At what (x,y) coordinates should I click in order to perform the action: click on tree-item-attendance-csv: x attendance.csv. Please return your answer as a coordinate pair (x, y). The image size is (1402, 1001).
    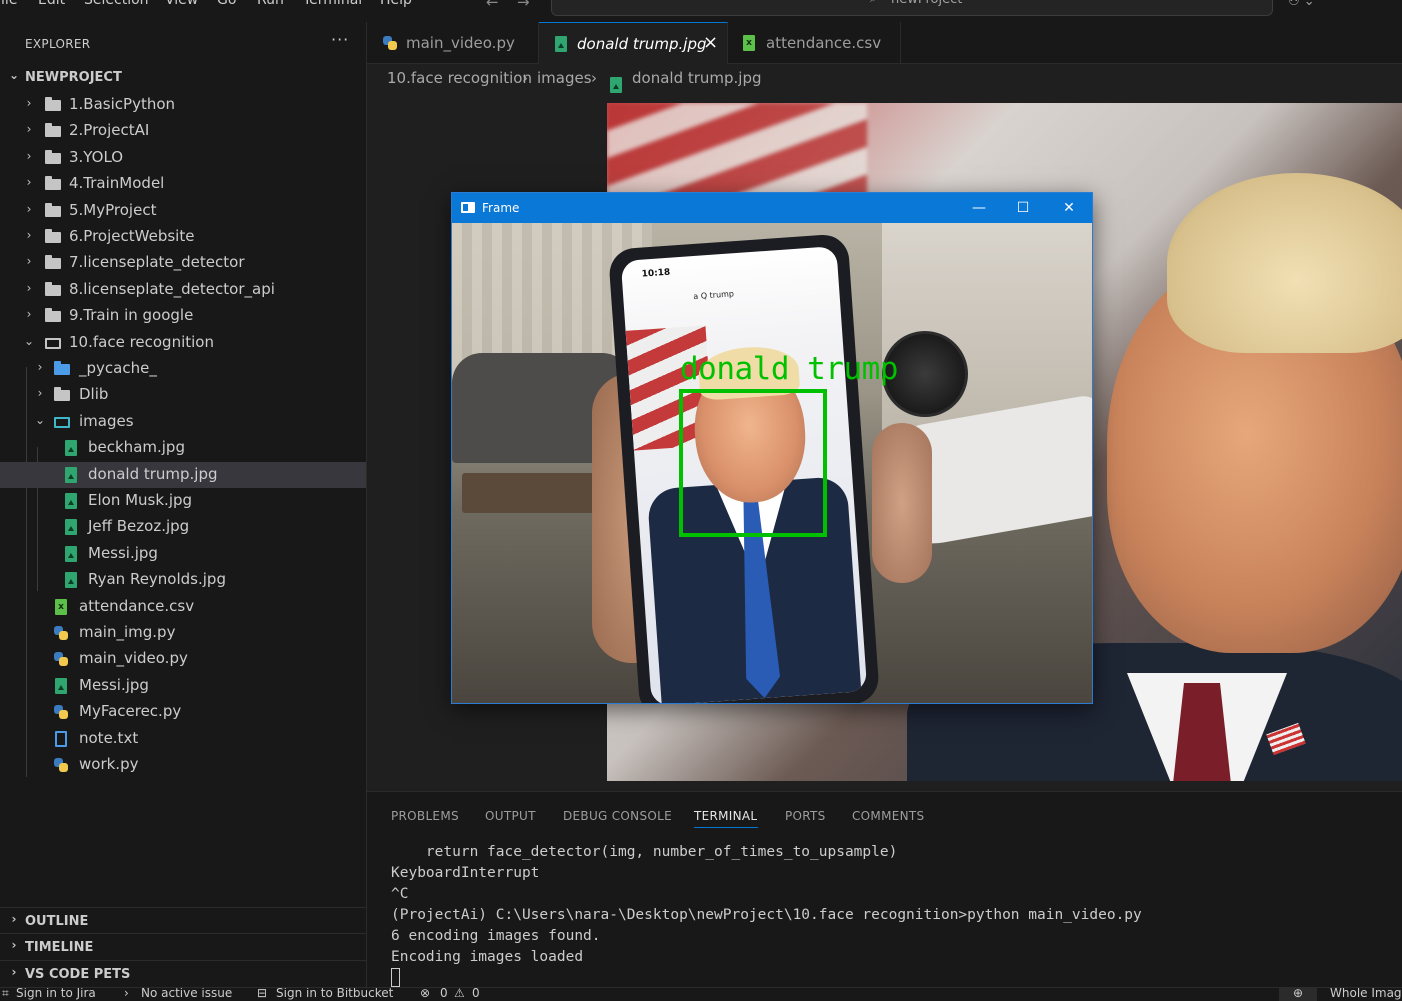
    Looking at the image, I should click on (183, 607).